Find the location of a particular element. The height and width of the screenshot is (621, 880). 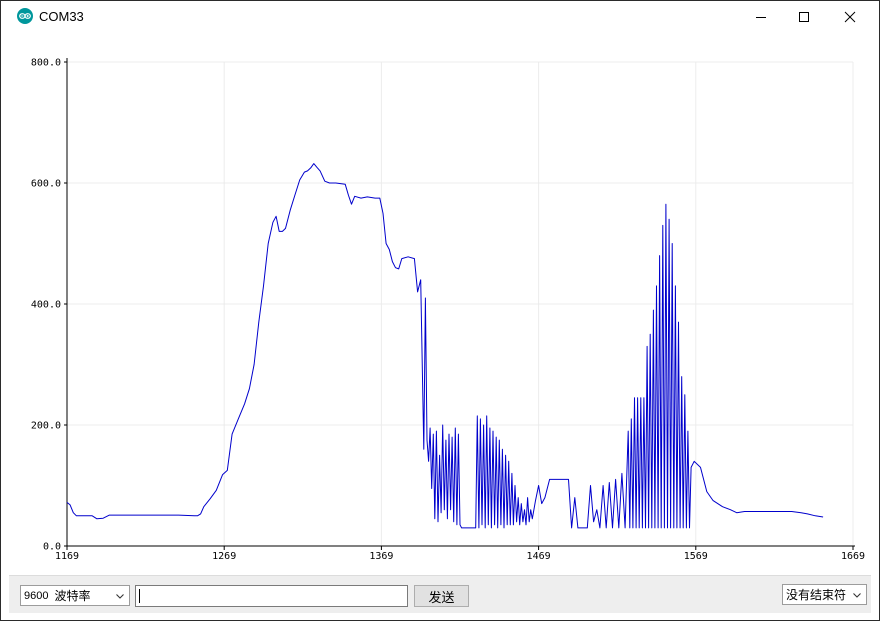

close-button is located at coordinates (850, 16).